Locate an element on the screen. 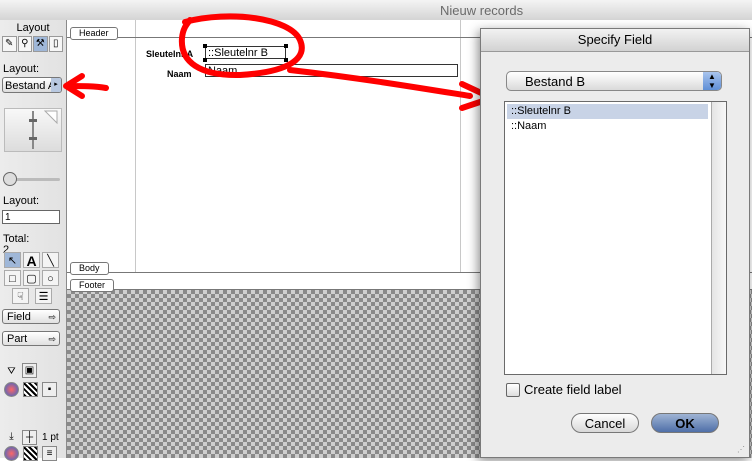 This screenshot has height=461, width=752. field-list-scrollbar is located at coordinates (718, 238).